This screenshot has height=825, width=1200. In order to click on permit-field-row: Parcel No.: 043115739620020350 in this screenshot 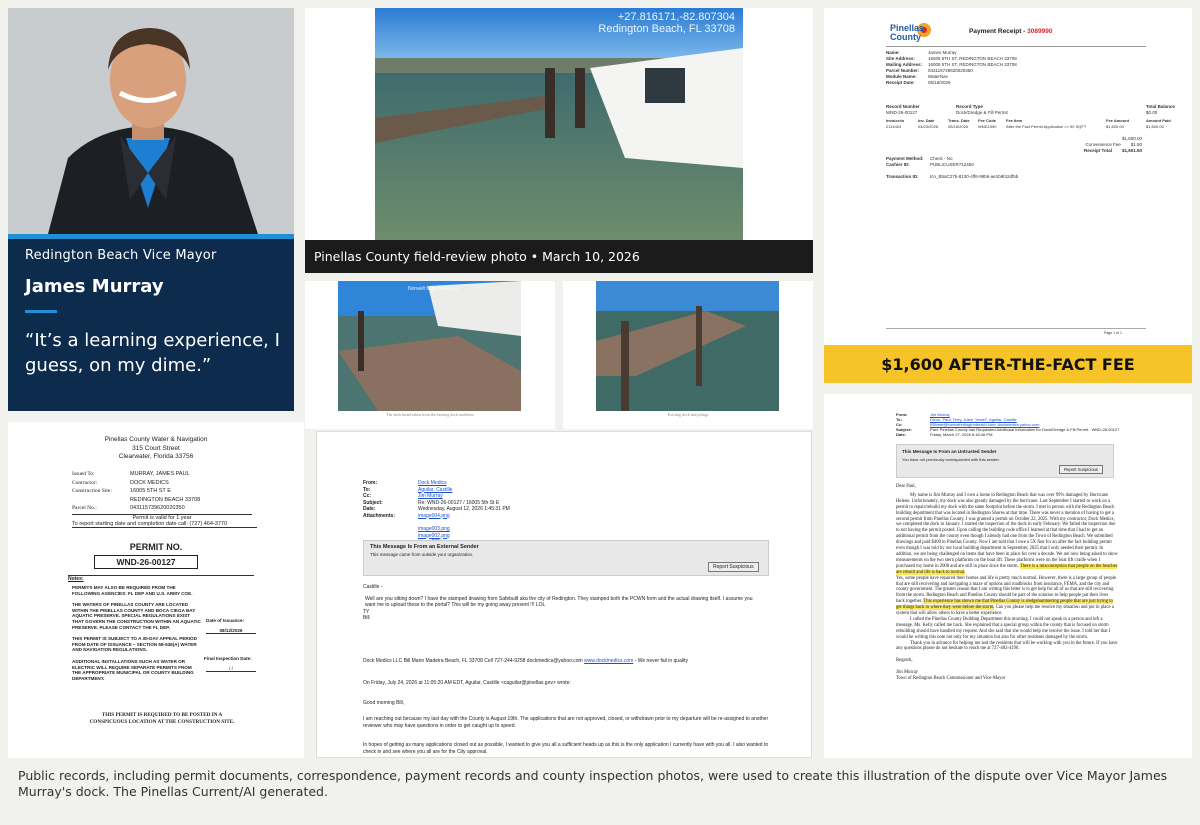, I will do `click(172, 508)`.